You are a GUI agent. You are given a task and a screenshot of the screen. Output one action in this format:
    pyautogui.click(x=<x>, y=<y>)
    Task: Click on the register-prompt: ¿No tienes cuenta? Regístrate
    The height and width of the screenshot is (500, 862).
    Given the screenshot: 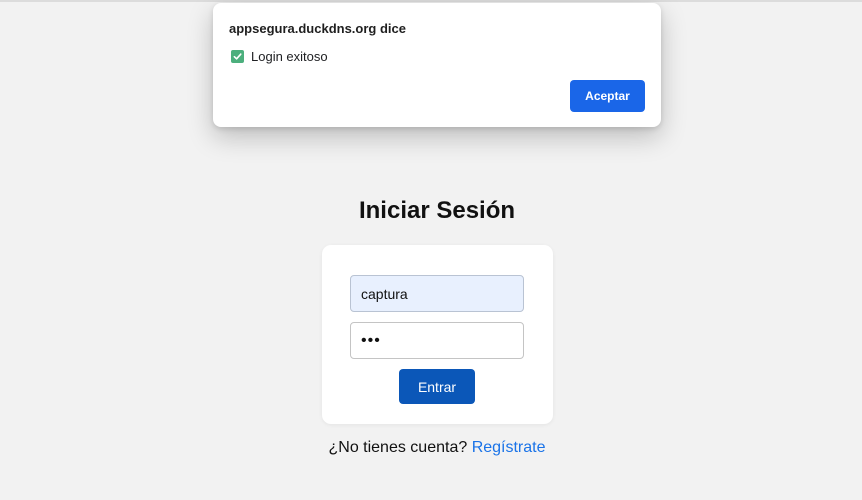 What is the action you would take?
    pyautogui.click(x=431, y=448)
    